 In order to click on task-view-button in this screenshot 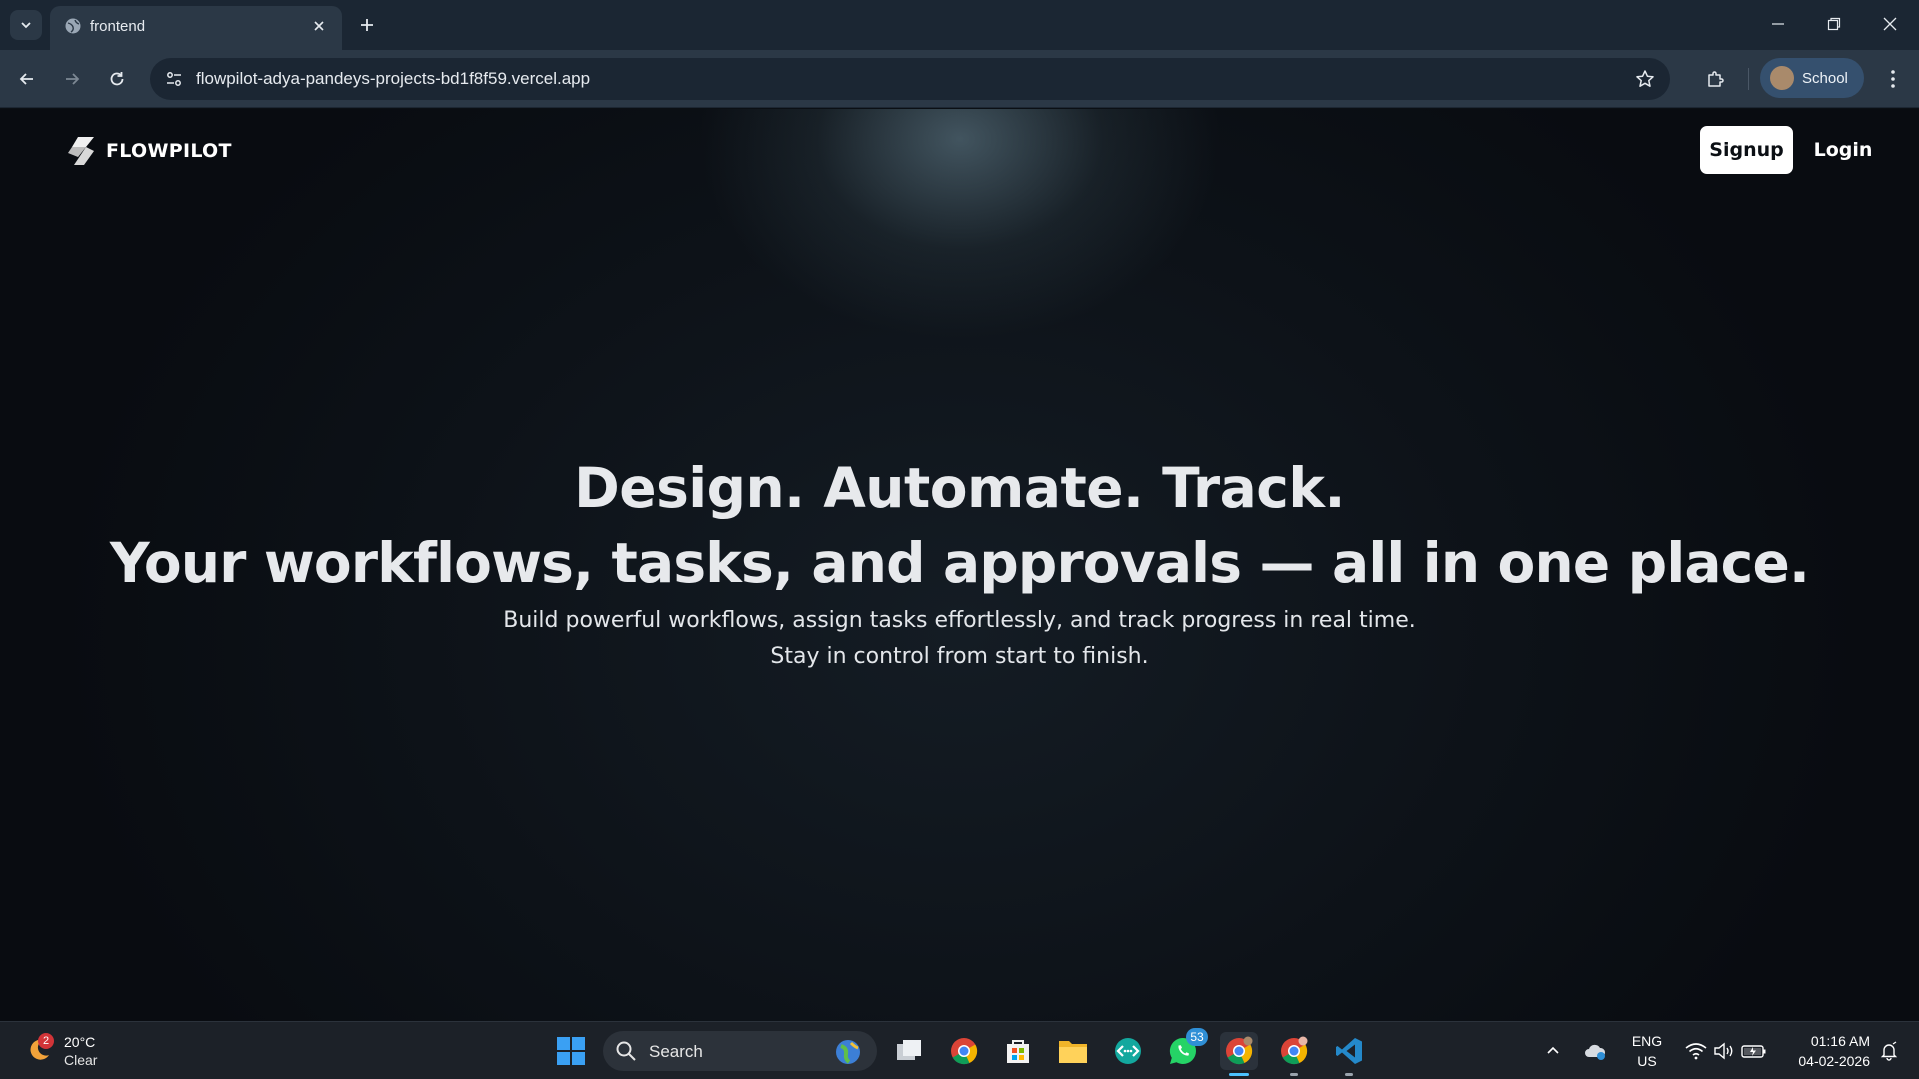, I will do `click(909, 1051)`.